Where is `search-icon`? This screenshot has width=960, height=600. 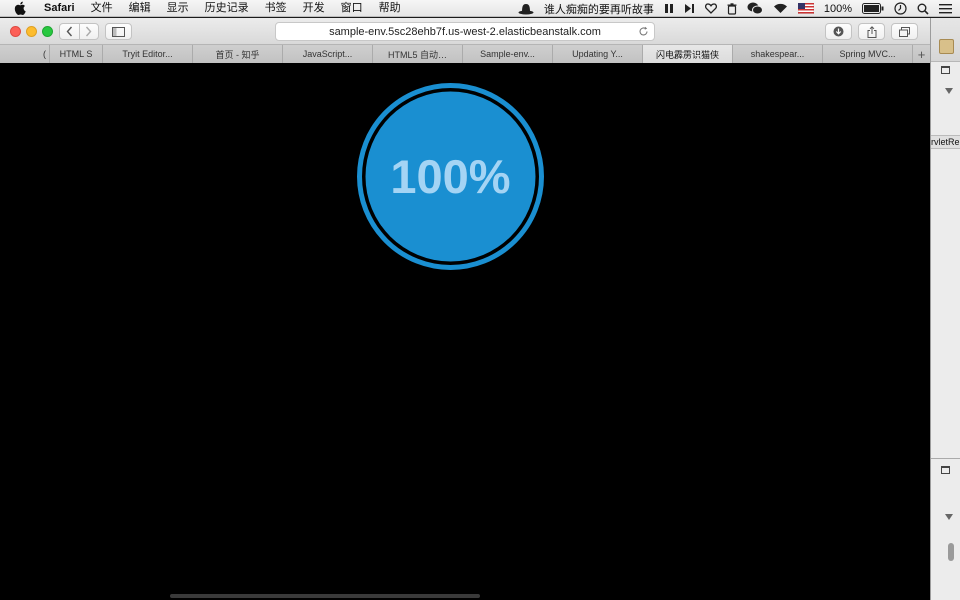 search-icon is located at coordinates (923, 8).